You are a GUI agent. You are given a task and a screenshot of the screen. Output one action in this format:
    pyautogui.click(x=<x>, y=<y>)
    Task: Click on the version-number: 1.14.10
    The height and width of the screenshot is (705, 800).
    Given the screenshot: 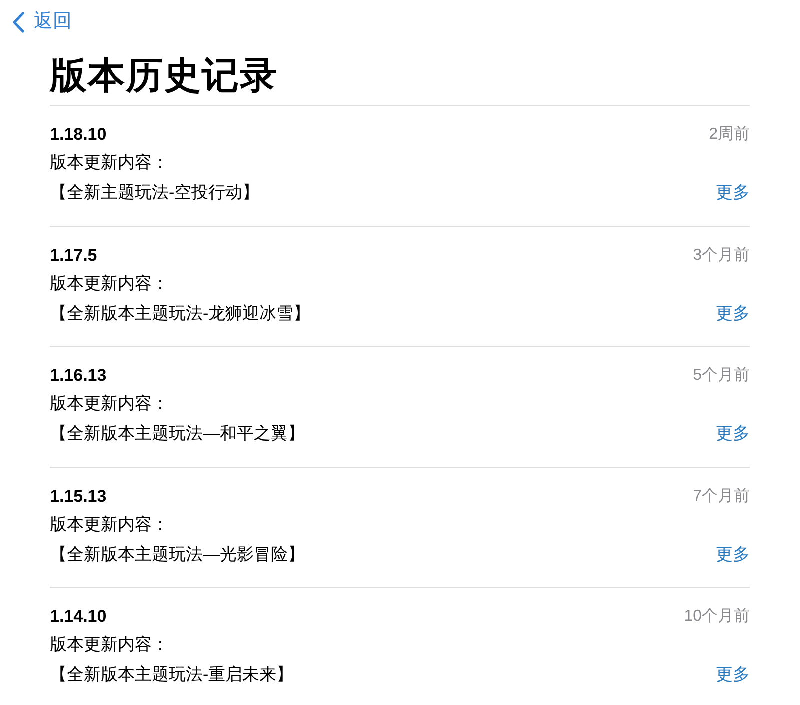 What is the action you would take?
    pyautogui.click(x=78, y=617)
    